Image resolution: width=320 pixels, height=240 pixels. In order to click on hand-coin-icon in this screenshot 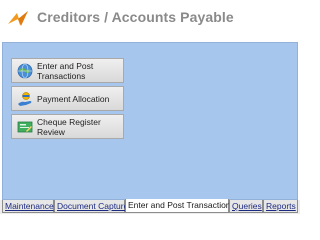, I will do `click(25, 98)`.